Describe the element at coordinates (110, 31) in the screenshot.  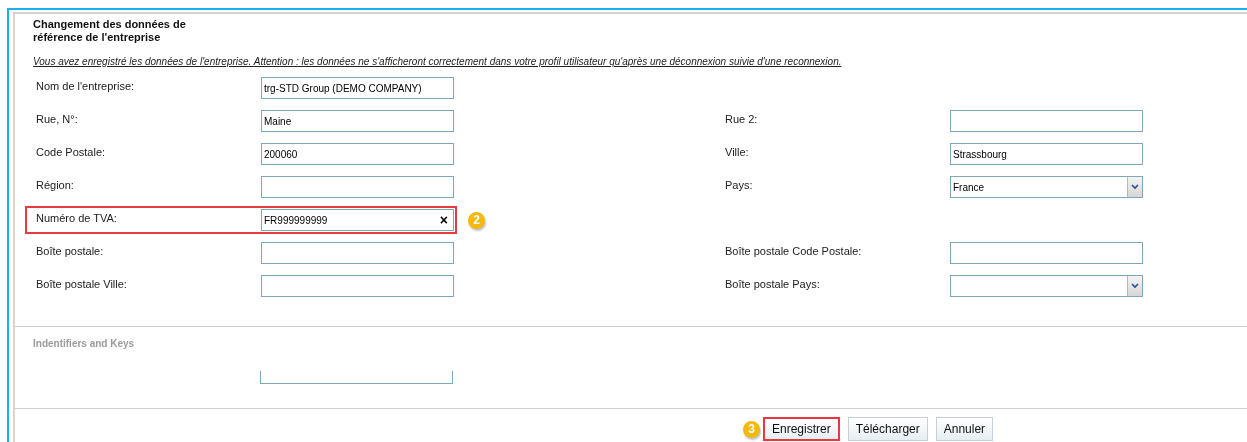
I see `form-title: Changement des données de référence de l'entreprise` at that location.